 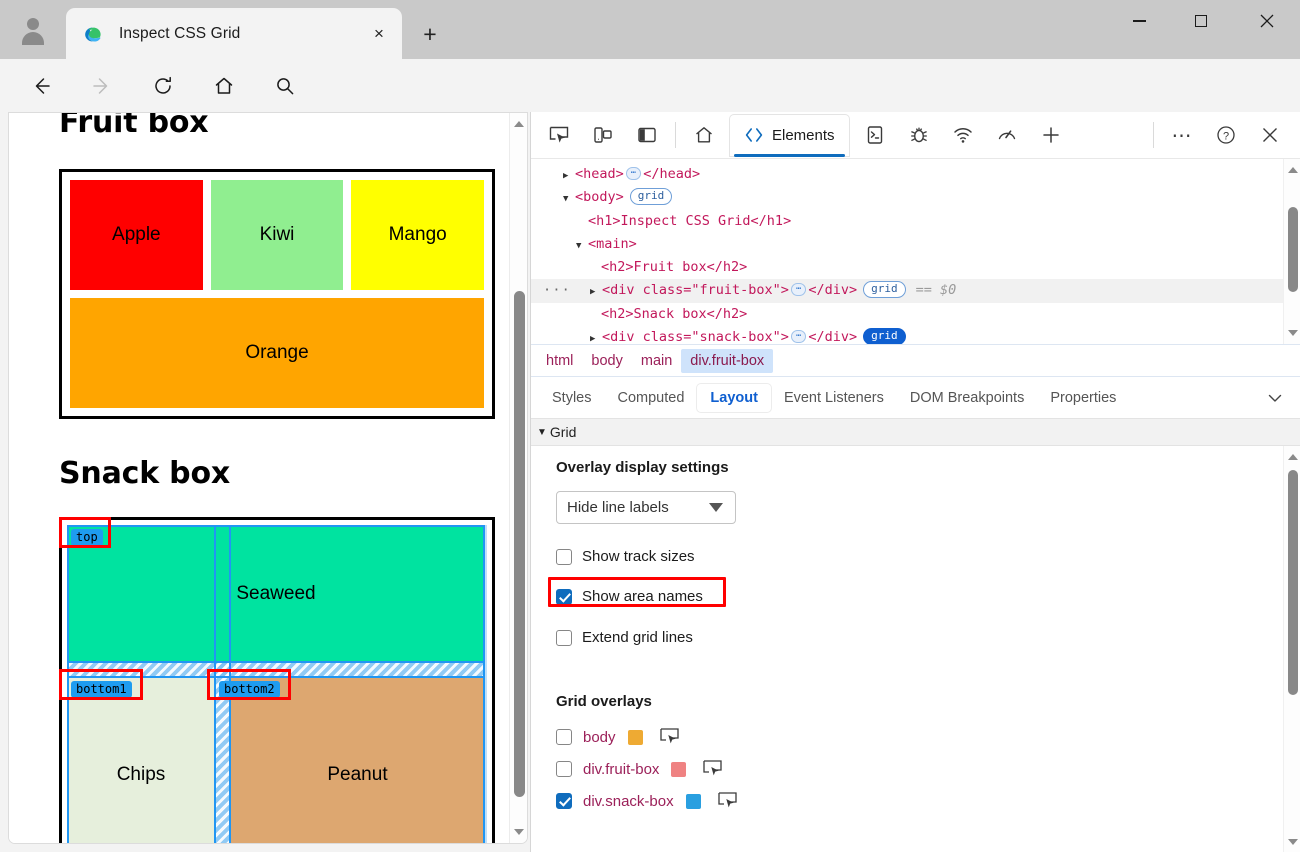 What do you see at coordinates (1270, 135) in the screenshot?
I see `devtools-close-button` at bounding box center [1270, 135].